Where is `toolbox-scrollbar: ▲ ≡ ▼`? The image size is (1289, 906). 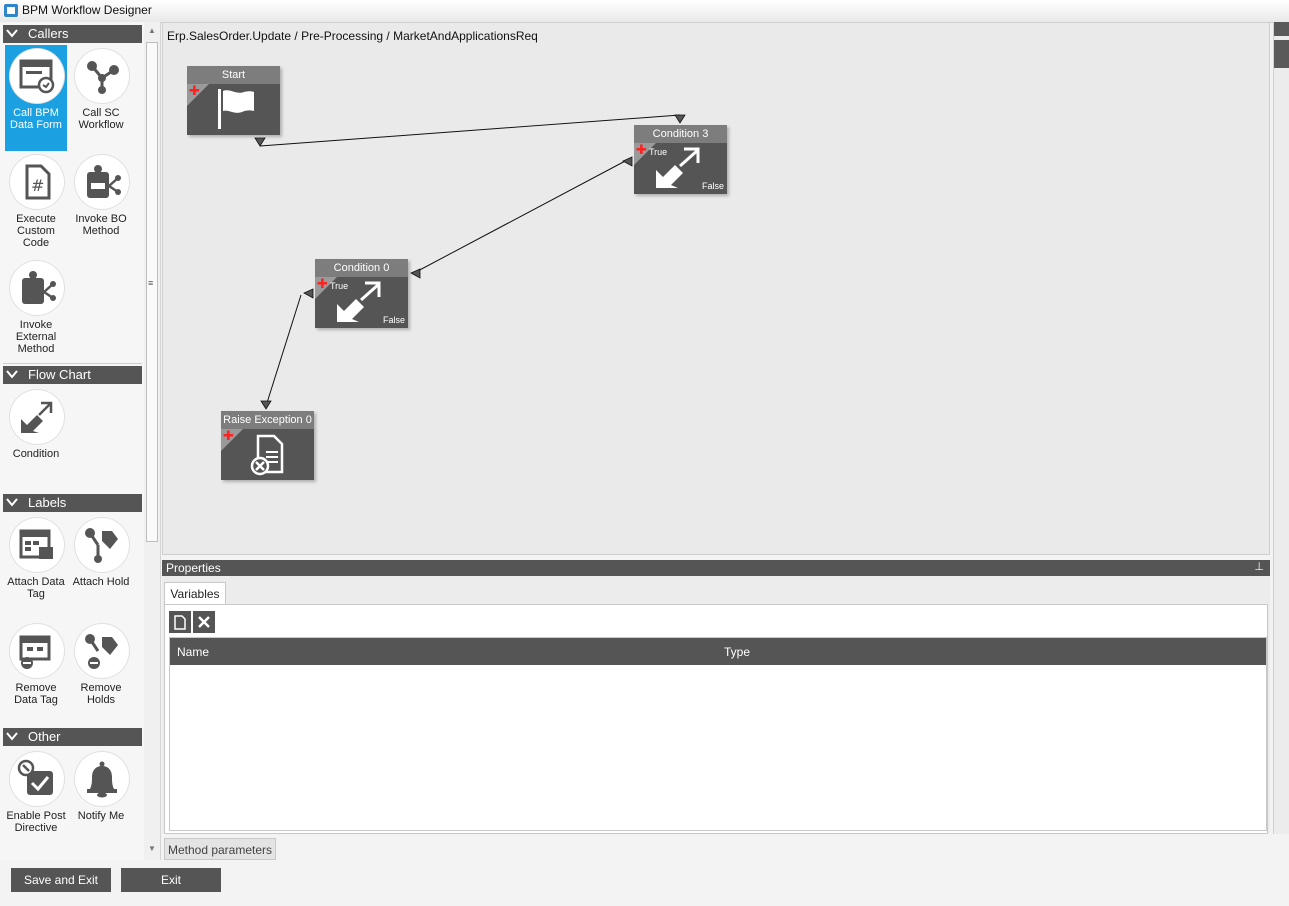 toolbox-scrollbar: ▲ ≡ ▼ is located at coordinates (152, 441).